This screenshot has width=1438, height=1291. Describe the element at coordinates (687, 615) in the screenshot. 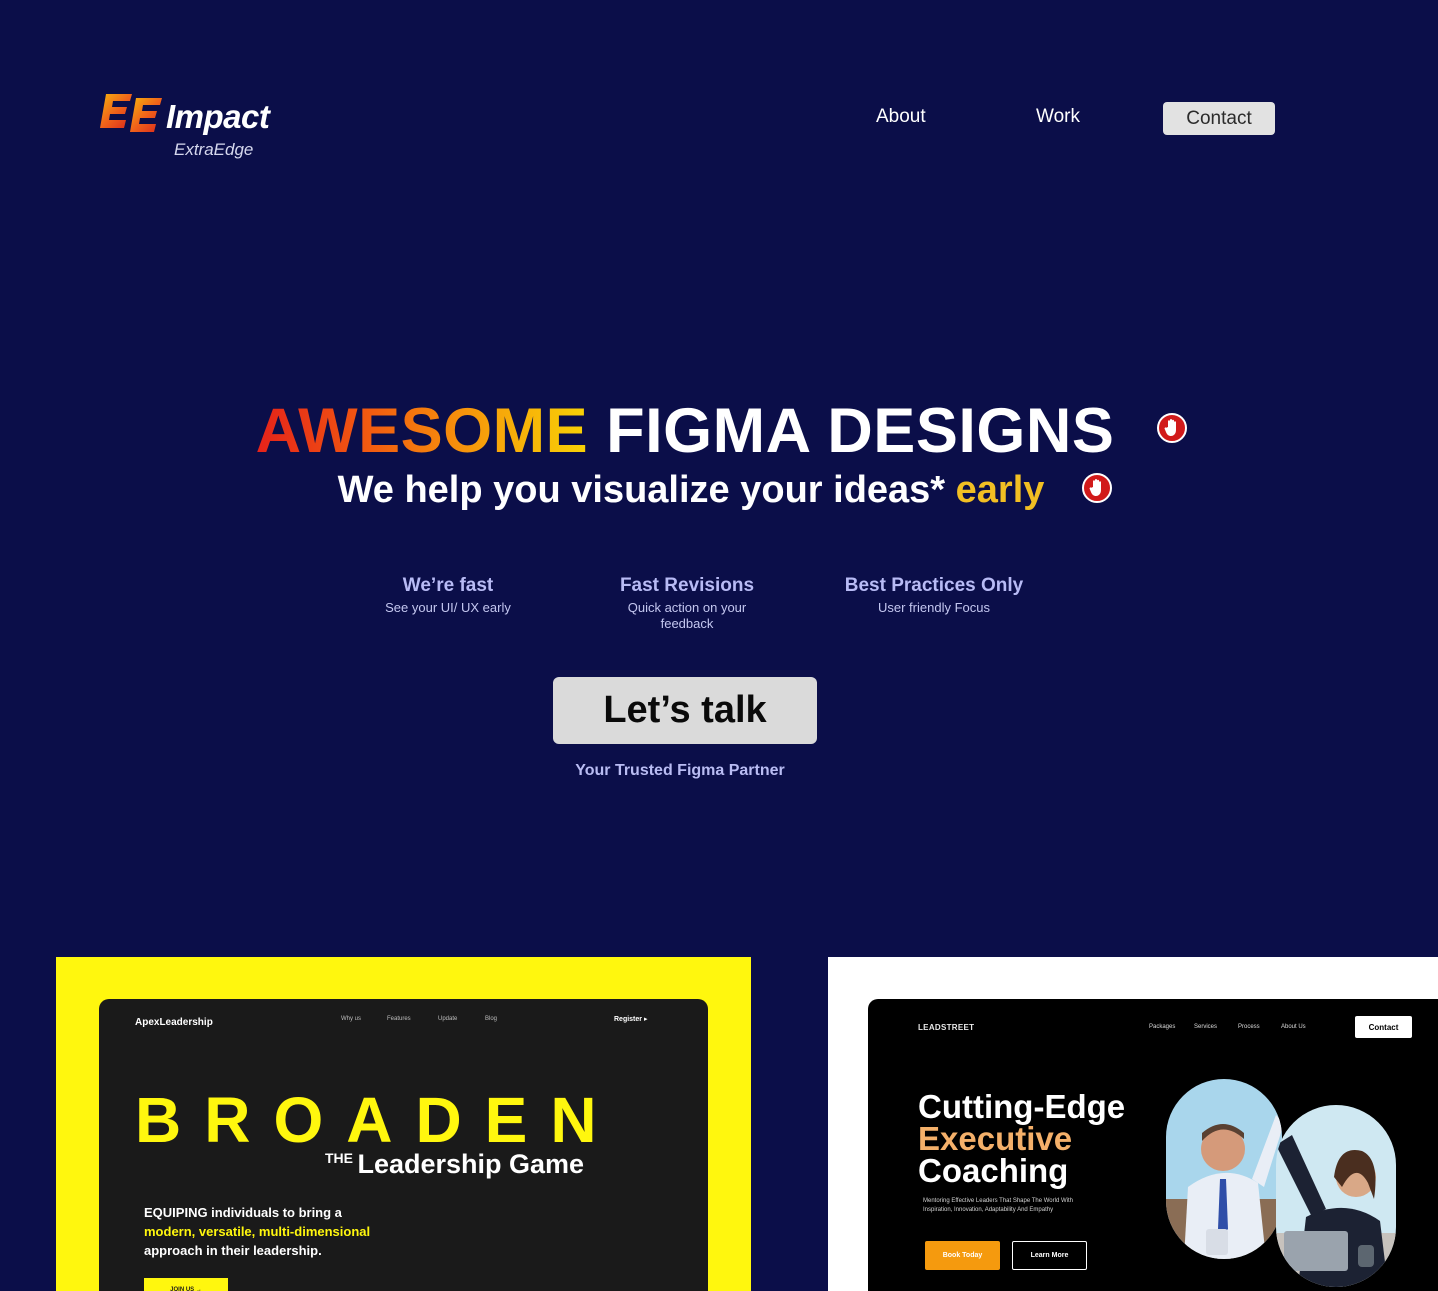

I see `feature-desc: Quick action on your feedback` at that location.